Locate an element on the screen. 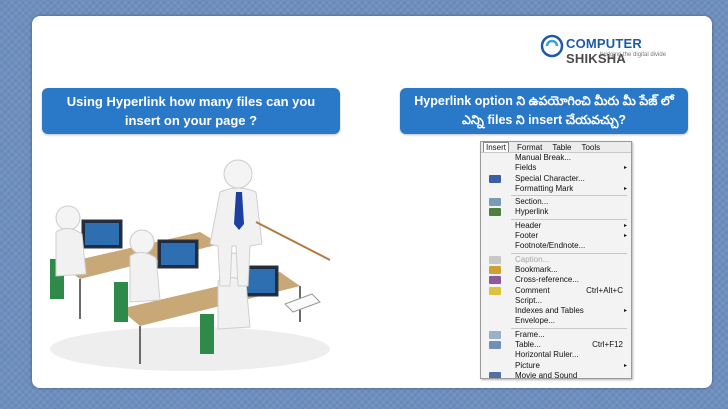  menu-item-comment: Comment Ctrl+Alt+C is located at coordinates (556, 291).